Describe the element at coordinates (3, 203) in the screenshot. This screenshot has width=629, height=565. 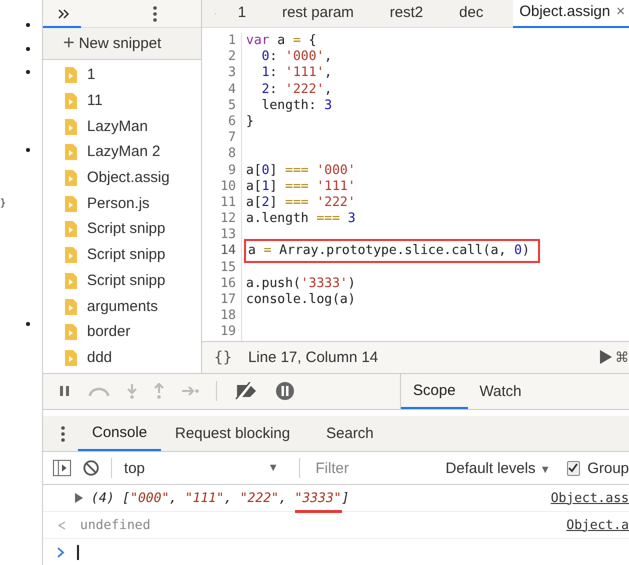
I see `code-brace: }` at that location.